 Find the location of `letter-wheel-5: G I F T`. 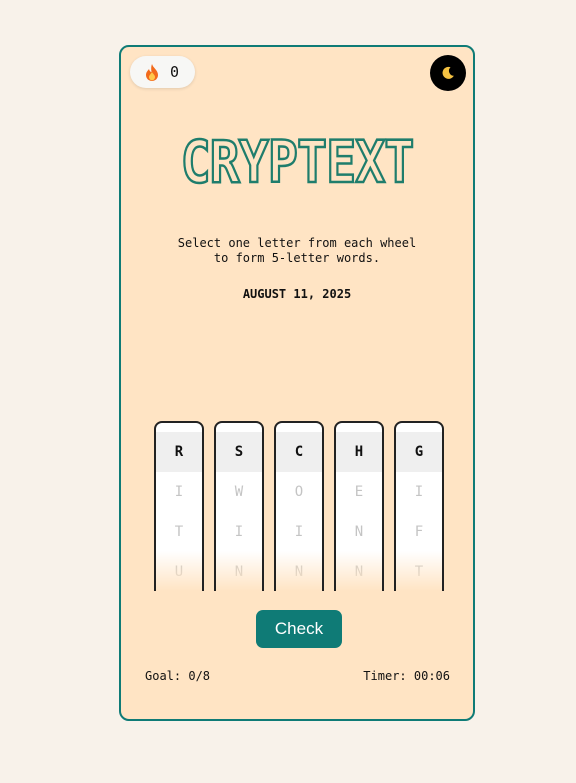

letter-wheel-5: G I F T is located at coordinates (419, 506).